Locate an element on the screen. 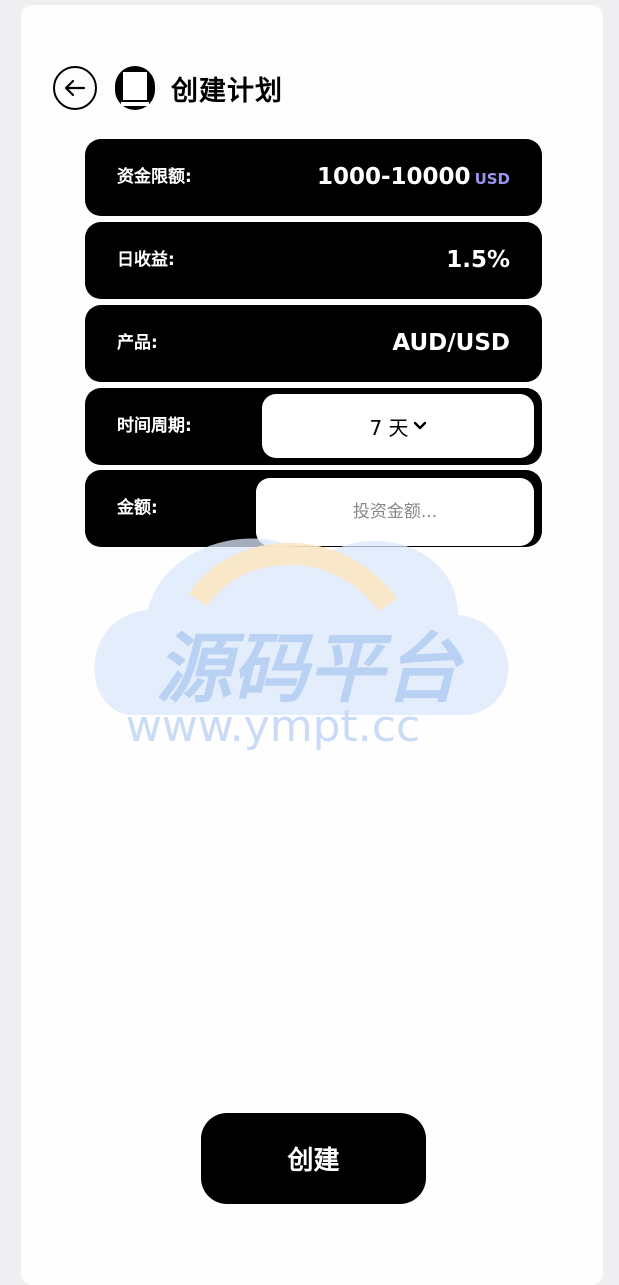  amount-input is located at coordinates (395, 512).